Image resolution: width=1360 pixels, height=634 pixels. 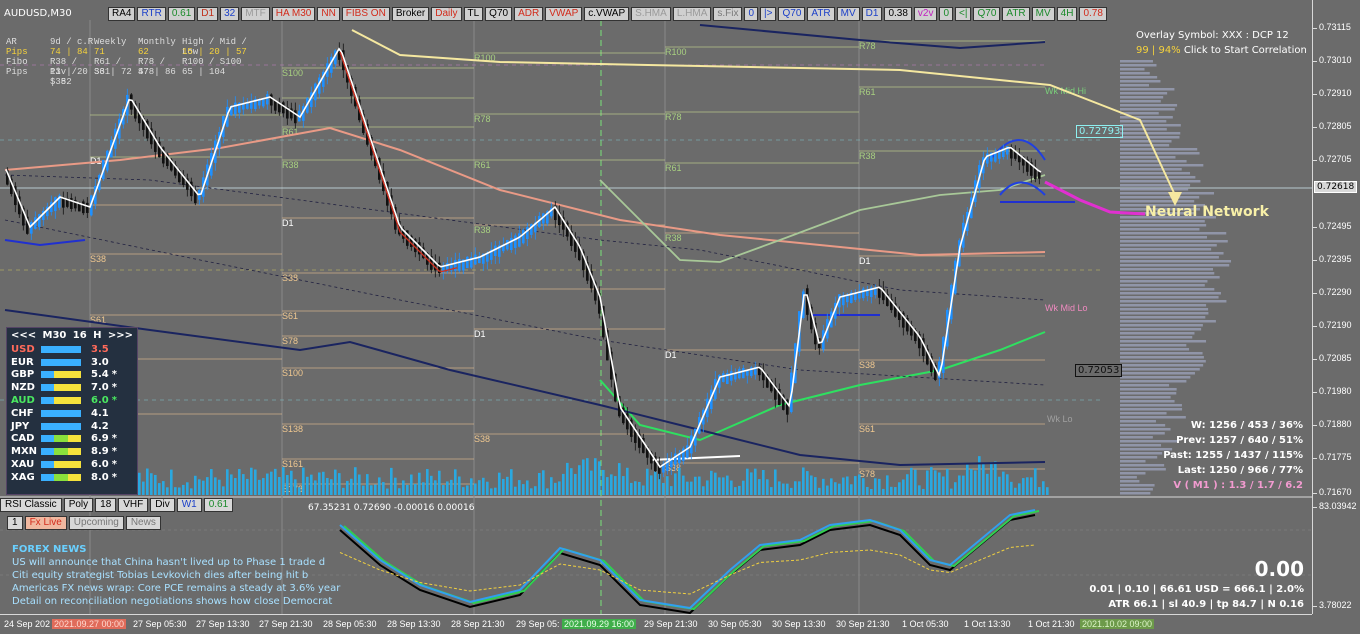 I want to click on toolbar-btn-7: NN, so click(x=328, y=13).